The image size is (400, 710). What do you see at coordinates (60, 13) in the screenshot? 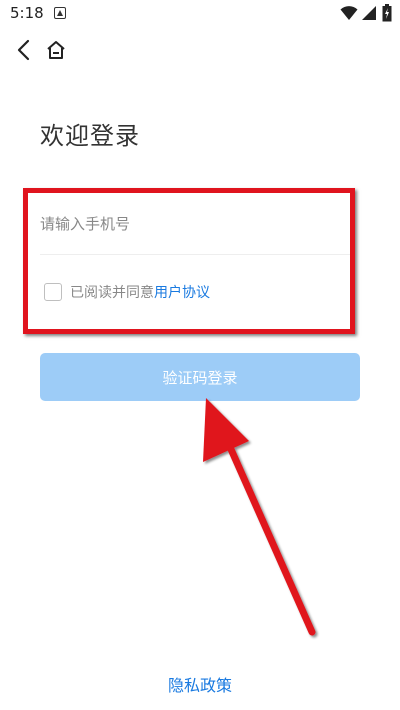
I see `notification-icon` at bounding box center [60, 13].